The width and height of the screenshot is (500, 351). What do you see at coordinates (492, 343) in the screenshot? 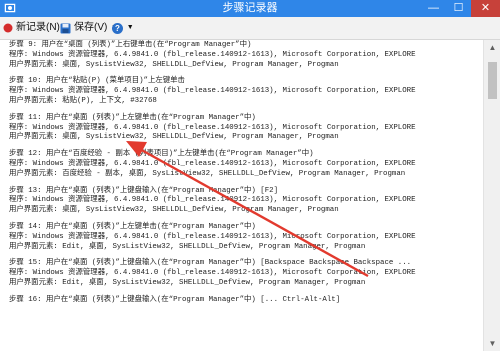
I see `scroll-down-arrow-icon: ▼` at bounding box center [492, 343].